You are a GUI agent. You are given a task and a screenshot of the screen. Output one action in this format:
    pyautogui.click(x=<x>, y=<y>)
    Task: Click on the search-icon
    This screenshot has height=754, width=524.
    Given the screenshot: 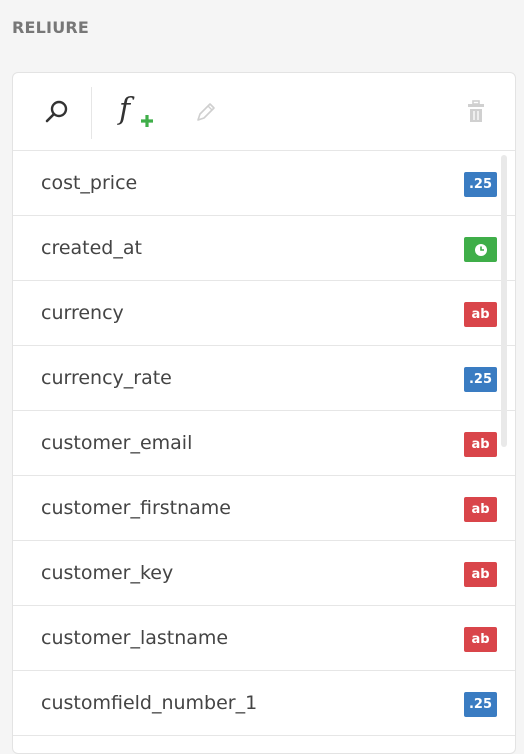 What is the action you would take?
    pyautogui.click(x=56, y=111)
    